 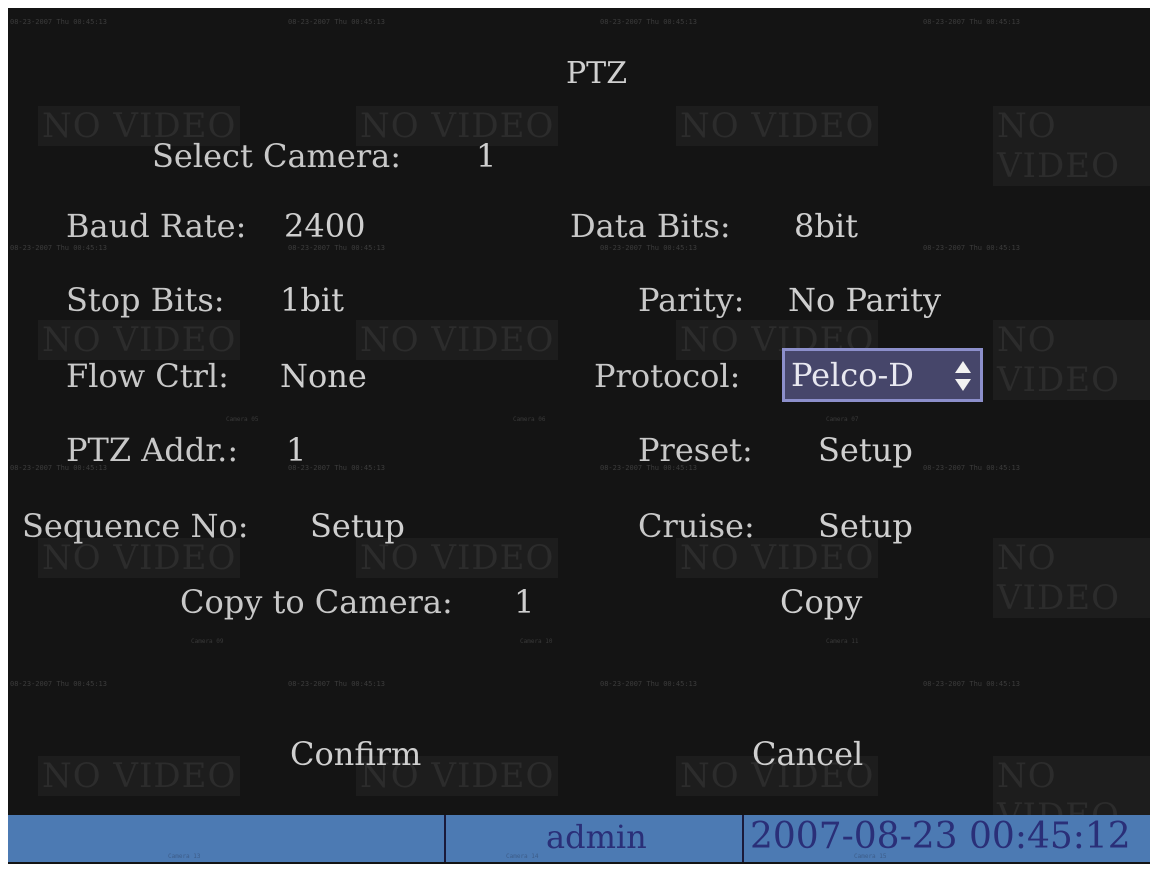 What do you see at coordinates (852, 375) in the screenshot?
I see `protocol-value: Pelco-D` at bounding box center [852, 375].